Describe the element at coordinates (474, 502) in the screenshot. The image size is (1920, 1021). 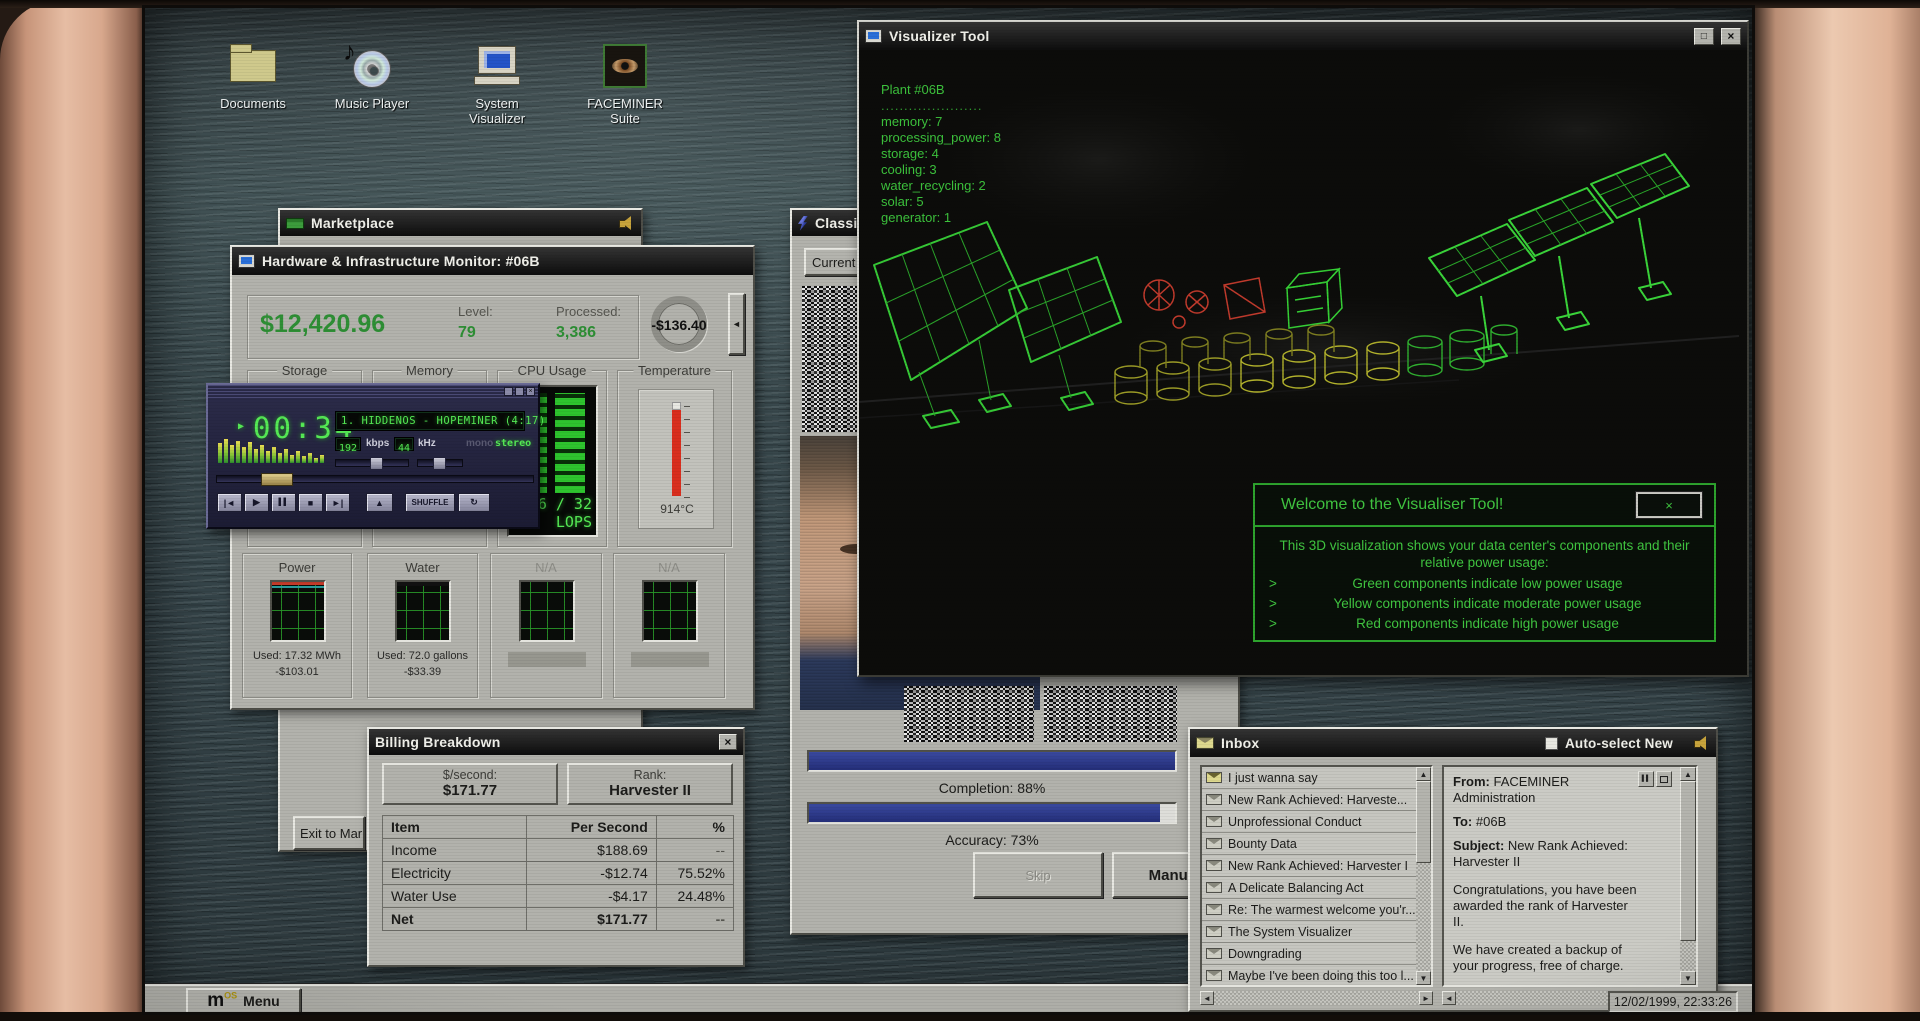
I see `repeat-button: ↻` at that location.